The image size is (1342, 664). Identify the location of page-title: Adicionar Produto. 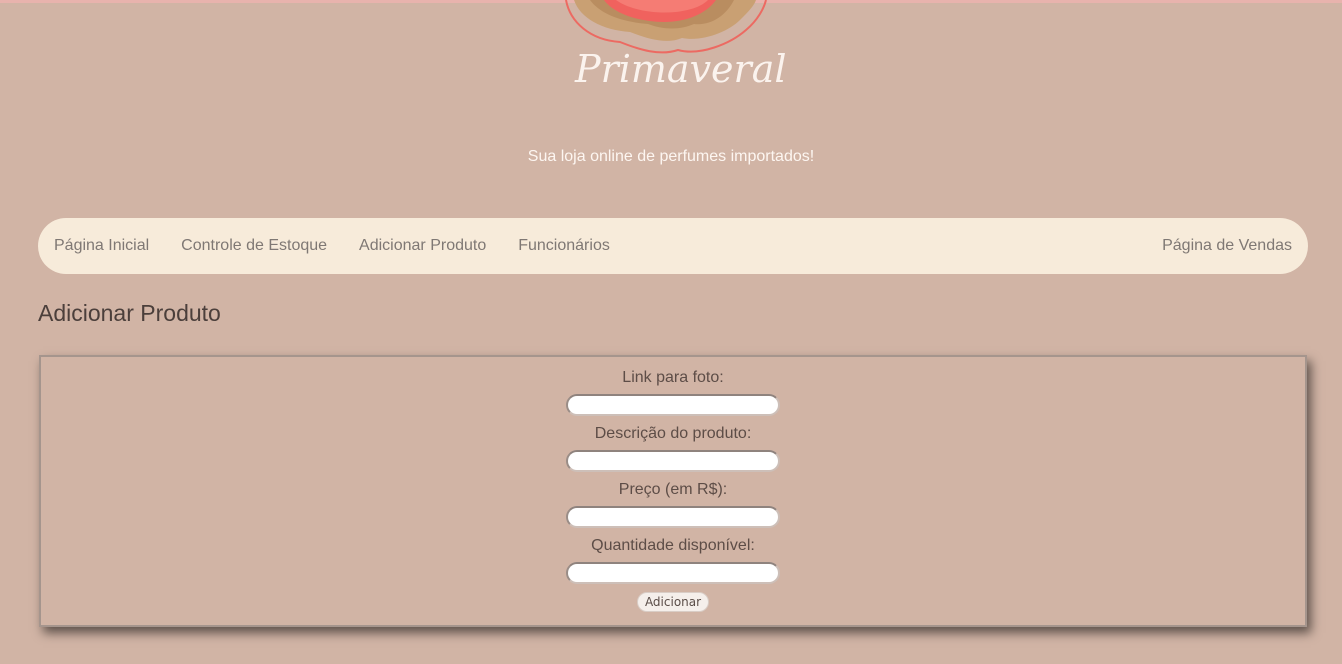
(129, 313).